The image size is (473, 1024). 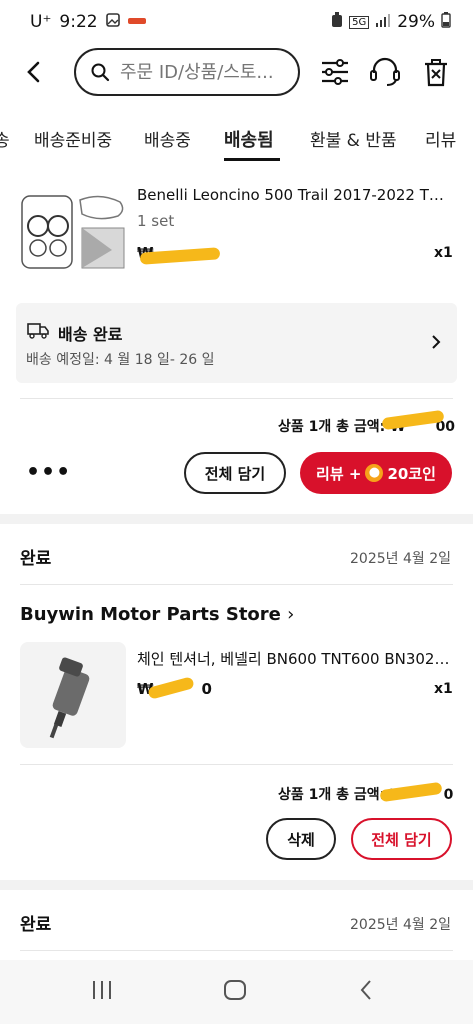 I want to click on product-variant: 1 set, so click(x=156, y=221).